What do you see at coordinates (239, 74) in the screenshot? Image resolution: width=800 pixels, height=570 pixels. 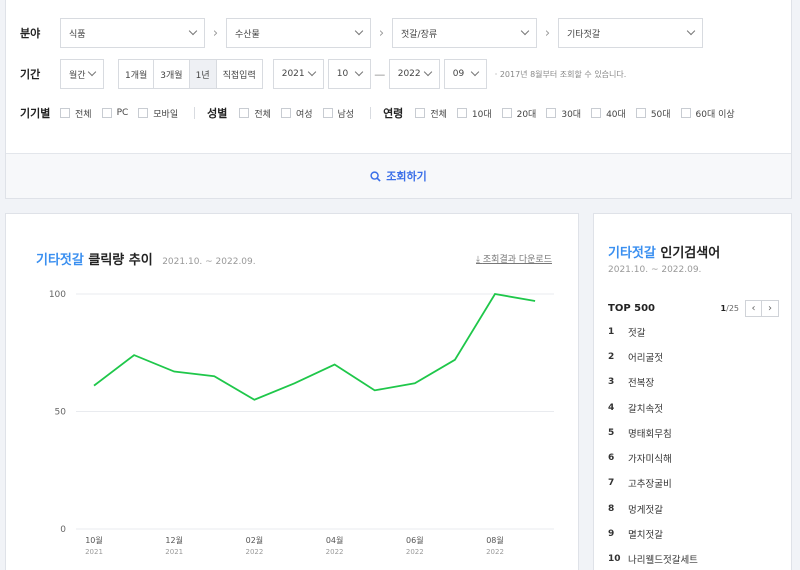 I see `range-custom-button: 직접입력` at bounding box center [239, 74].